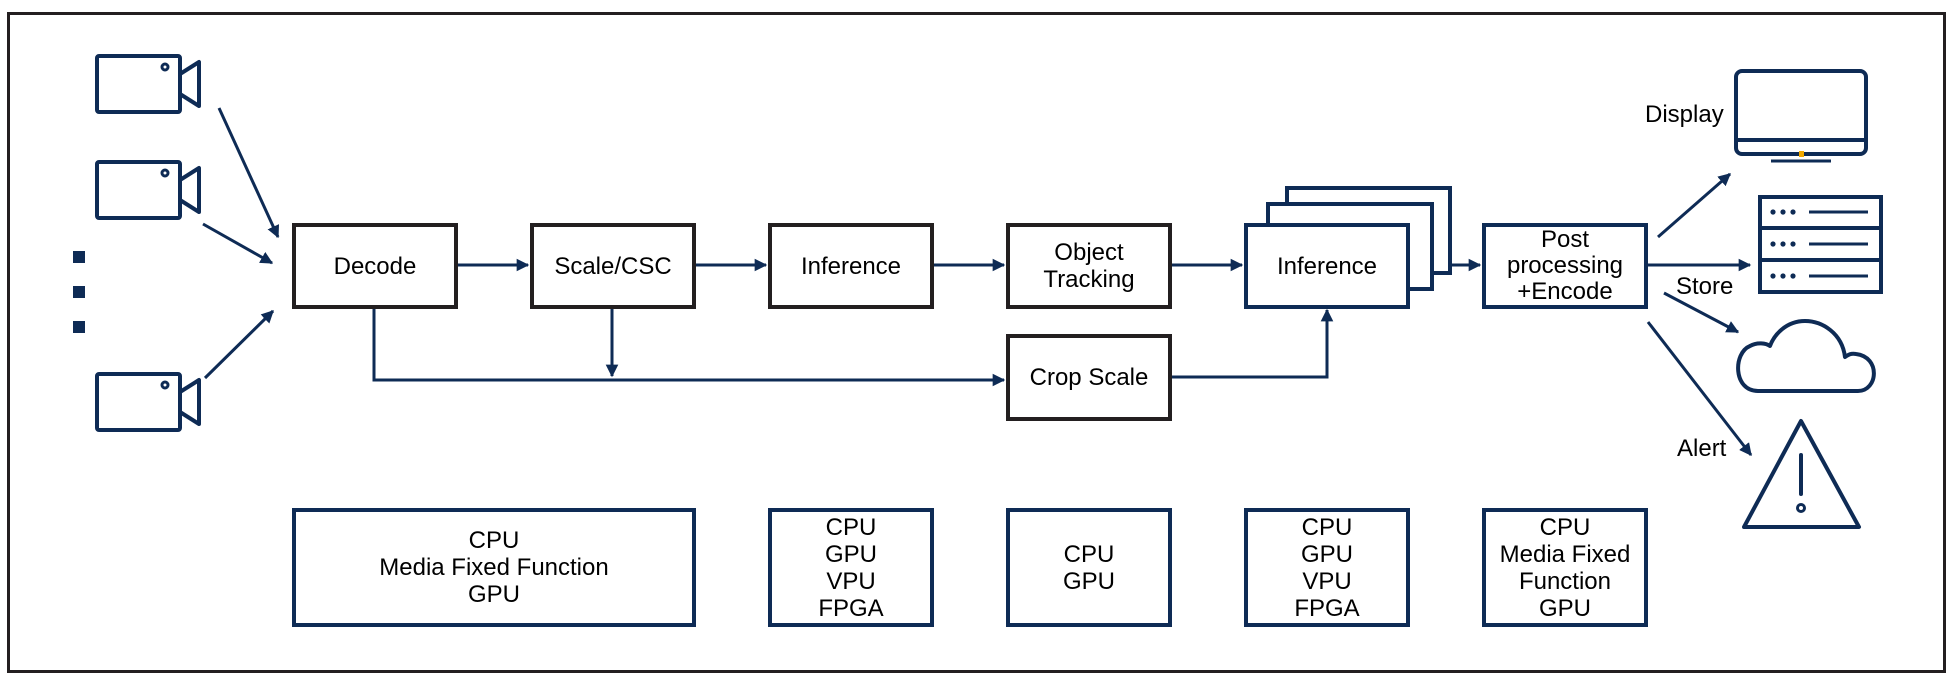 The height and width of the screenshot is (680, 1955). I want to click on crop-scale-text: Crop Scale, so click(1089, 377).